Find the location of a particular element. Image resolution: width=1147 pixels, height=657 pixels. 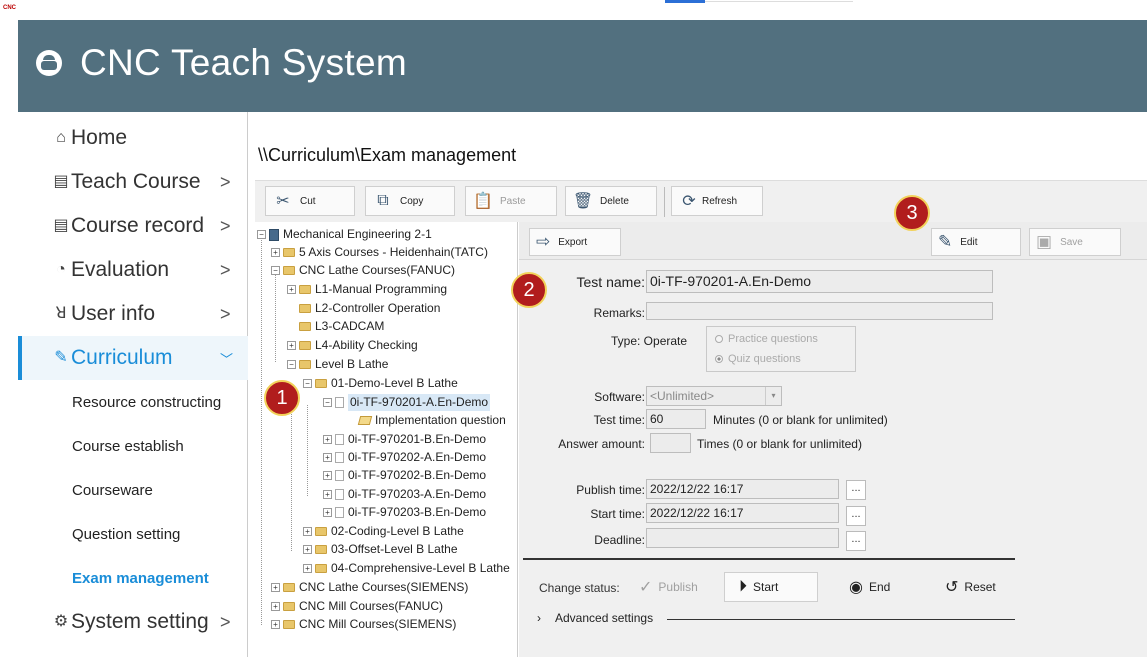

tree-node: + CNC Mill Courses(SIEMENS) is located at coordinates (363, 624).